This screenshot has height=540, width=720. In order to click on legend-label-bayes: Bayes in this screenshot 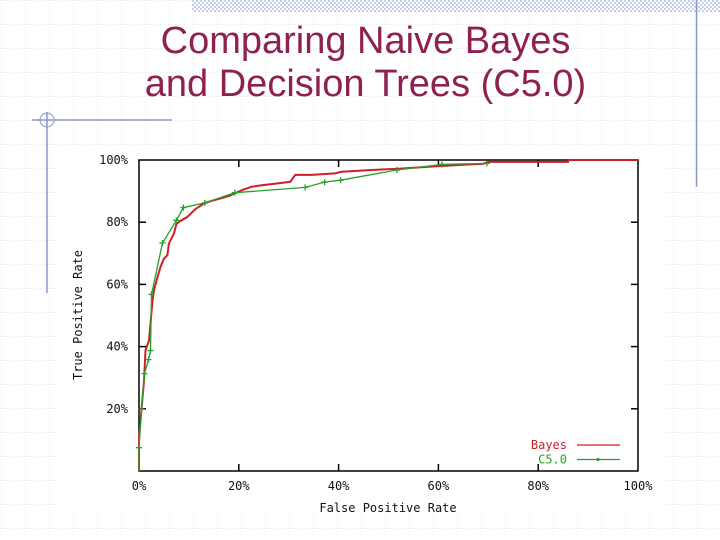, I will do `click(549, 445)`.